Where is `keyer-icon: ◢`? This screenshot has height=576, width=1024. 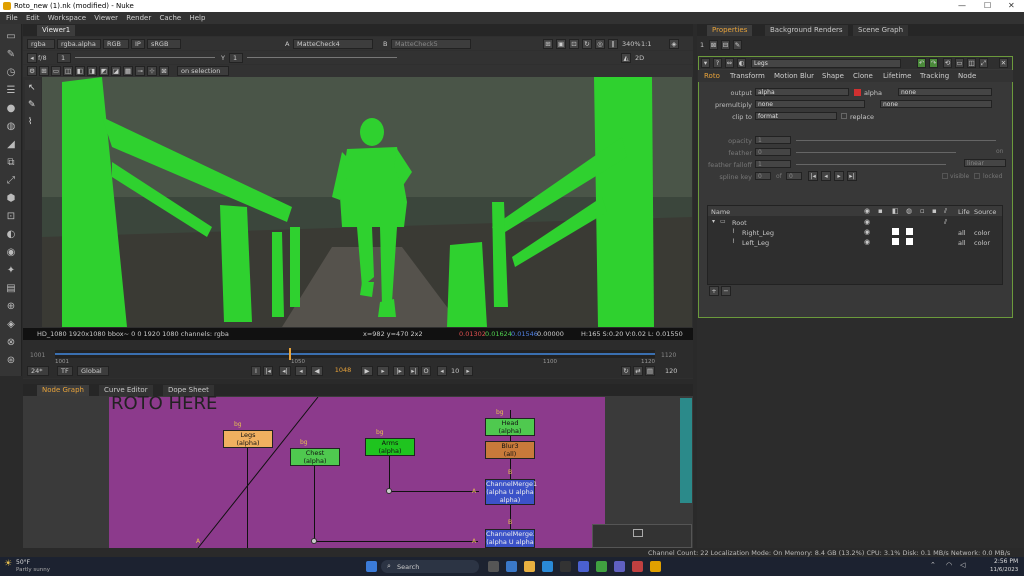 keyer-icon: ◢ is located at coordinates (11, 145).